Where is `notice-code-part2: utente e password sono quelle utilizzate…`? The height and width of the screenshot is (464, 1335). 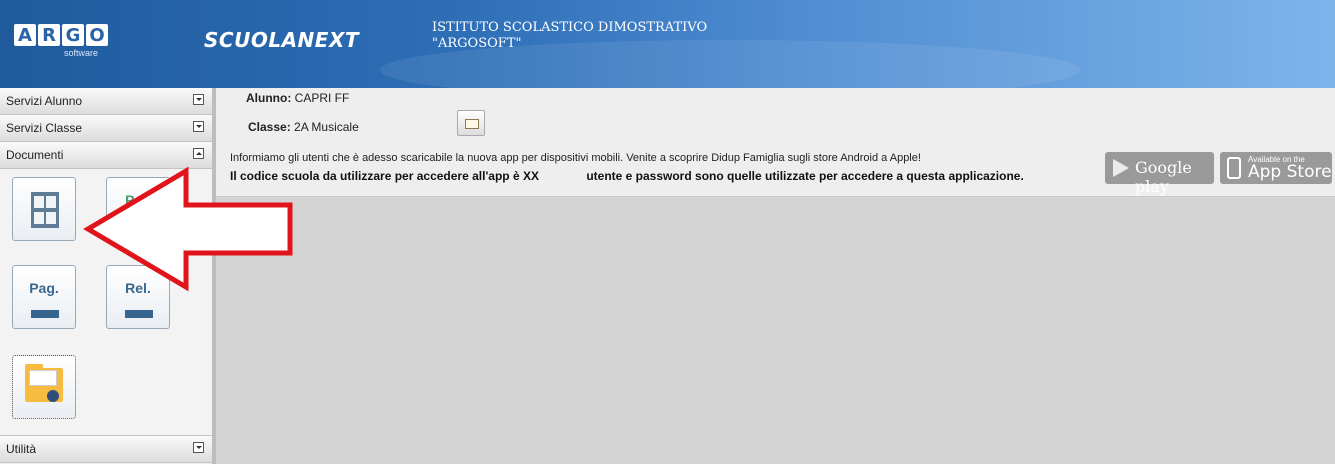
notice-code-part2: utente e password sono quelle utilizzate… is located at coordinates (805, 176).